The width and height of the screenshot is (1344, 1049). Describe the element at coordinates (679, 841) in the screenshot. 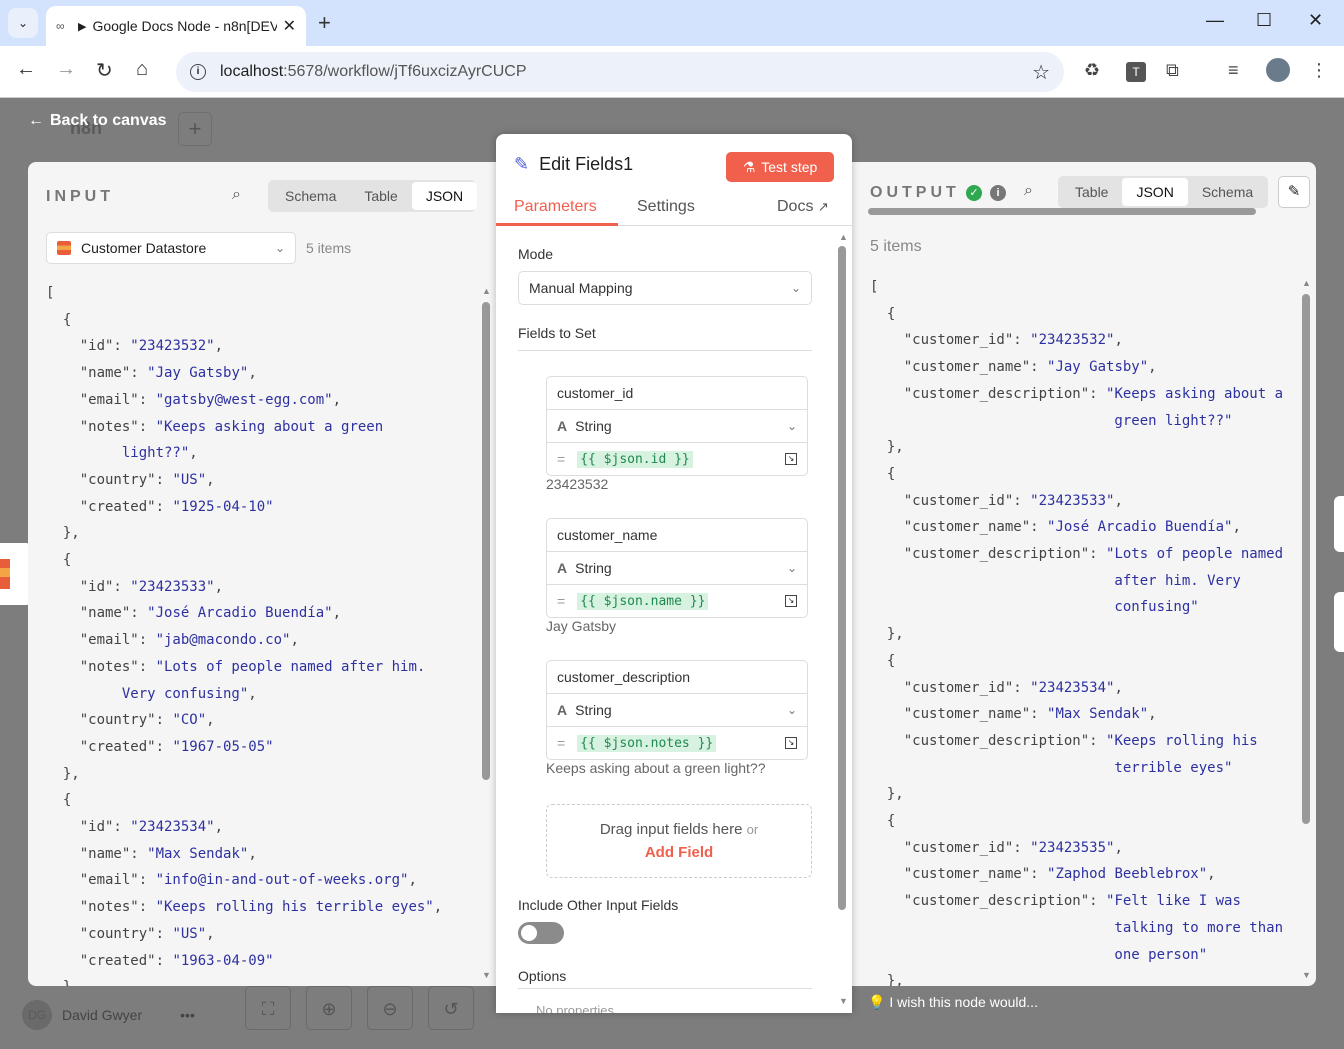

I see `drag-drop-zone: Drag input fields here or Add Field` at that location.